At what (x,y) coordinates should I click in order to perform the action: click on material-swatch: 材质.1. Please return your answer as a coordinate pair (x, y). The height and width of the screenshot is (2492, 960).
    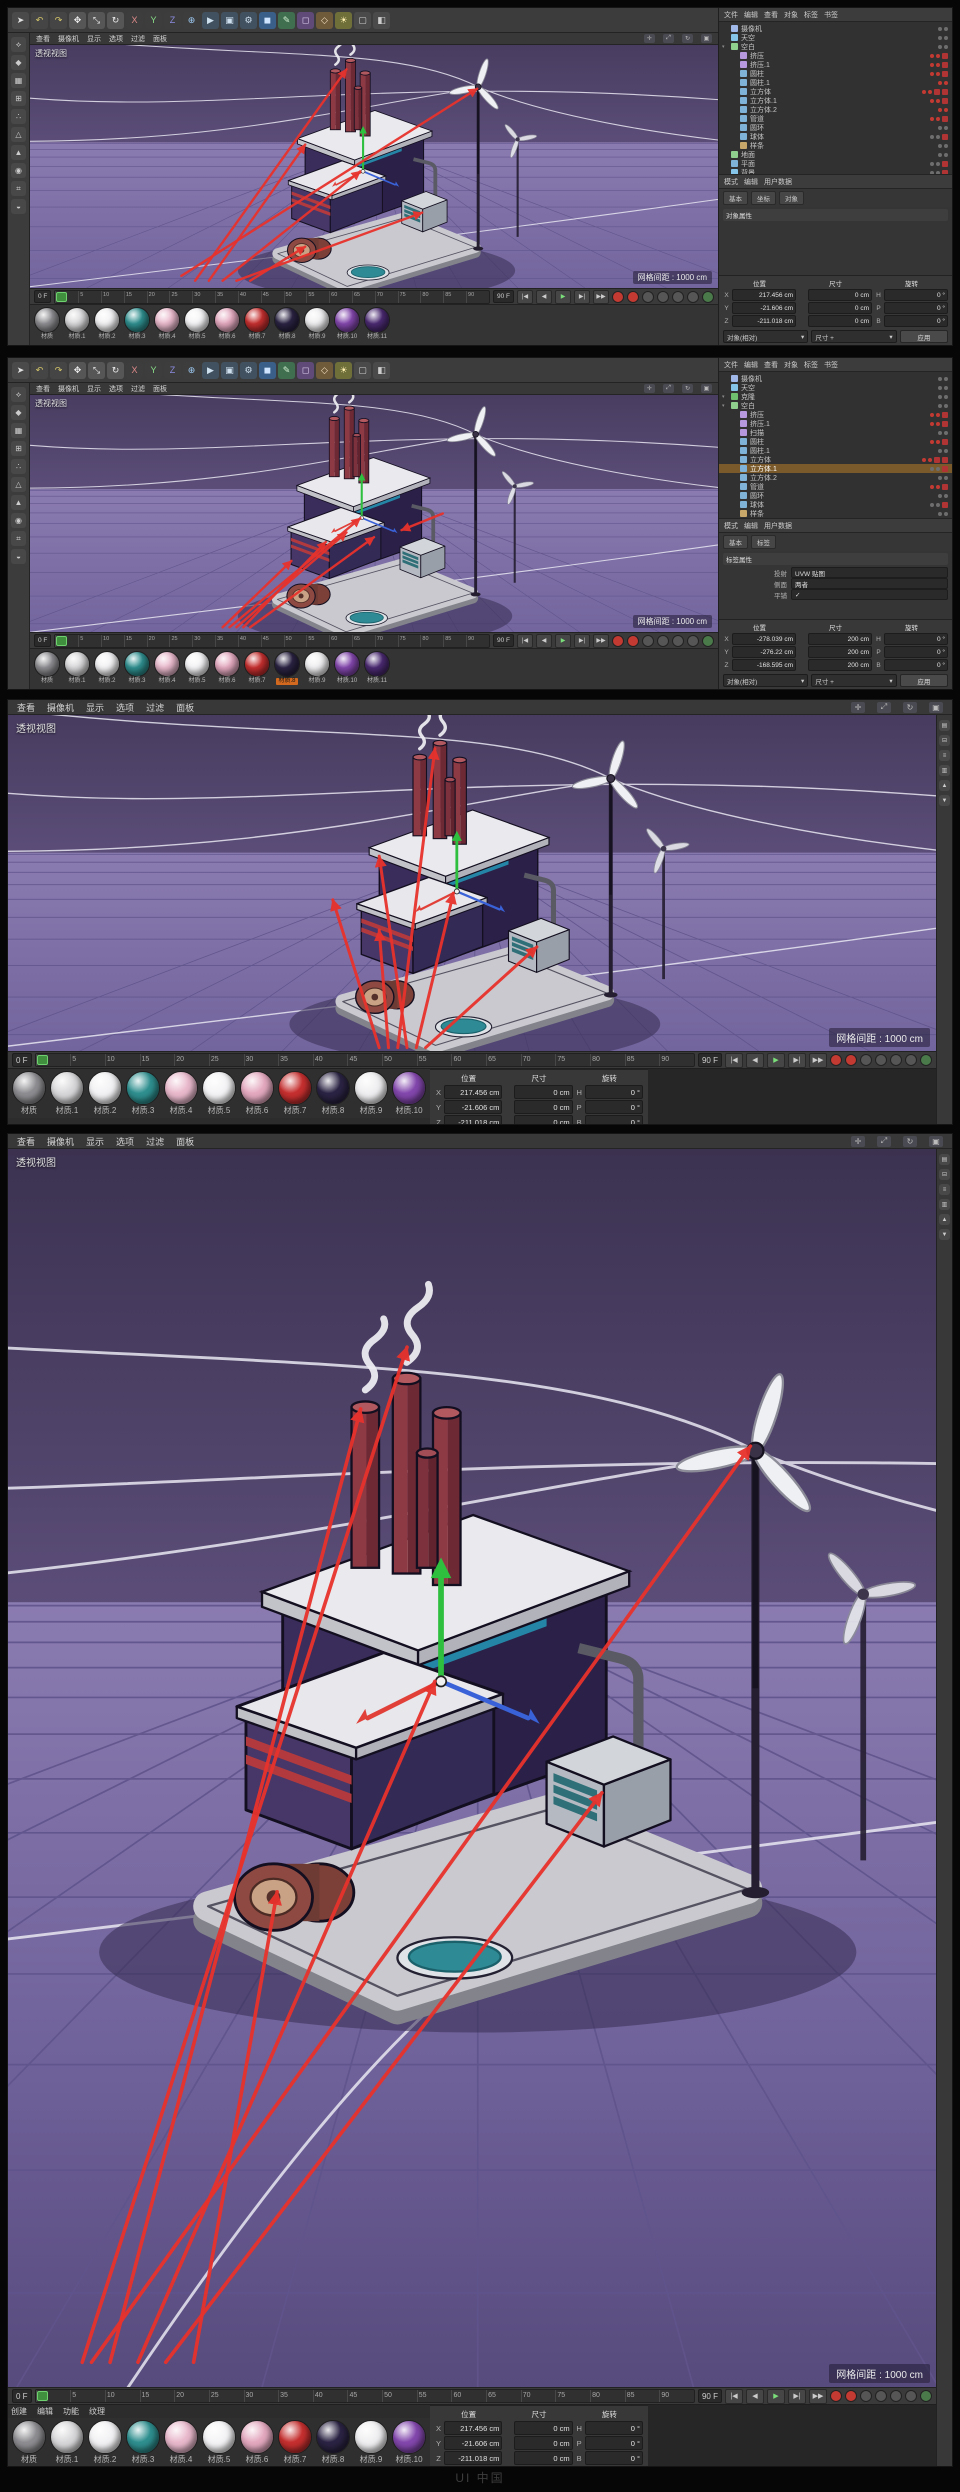
    Looking at the image, I should click on (67, 1093).